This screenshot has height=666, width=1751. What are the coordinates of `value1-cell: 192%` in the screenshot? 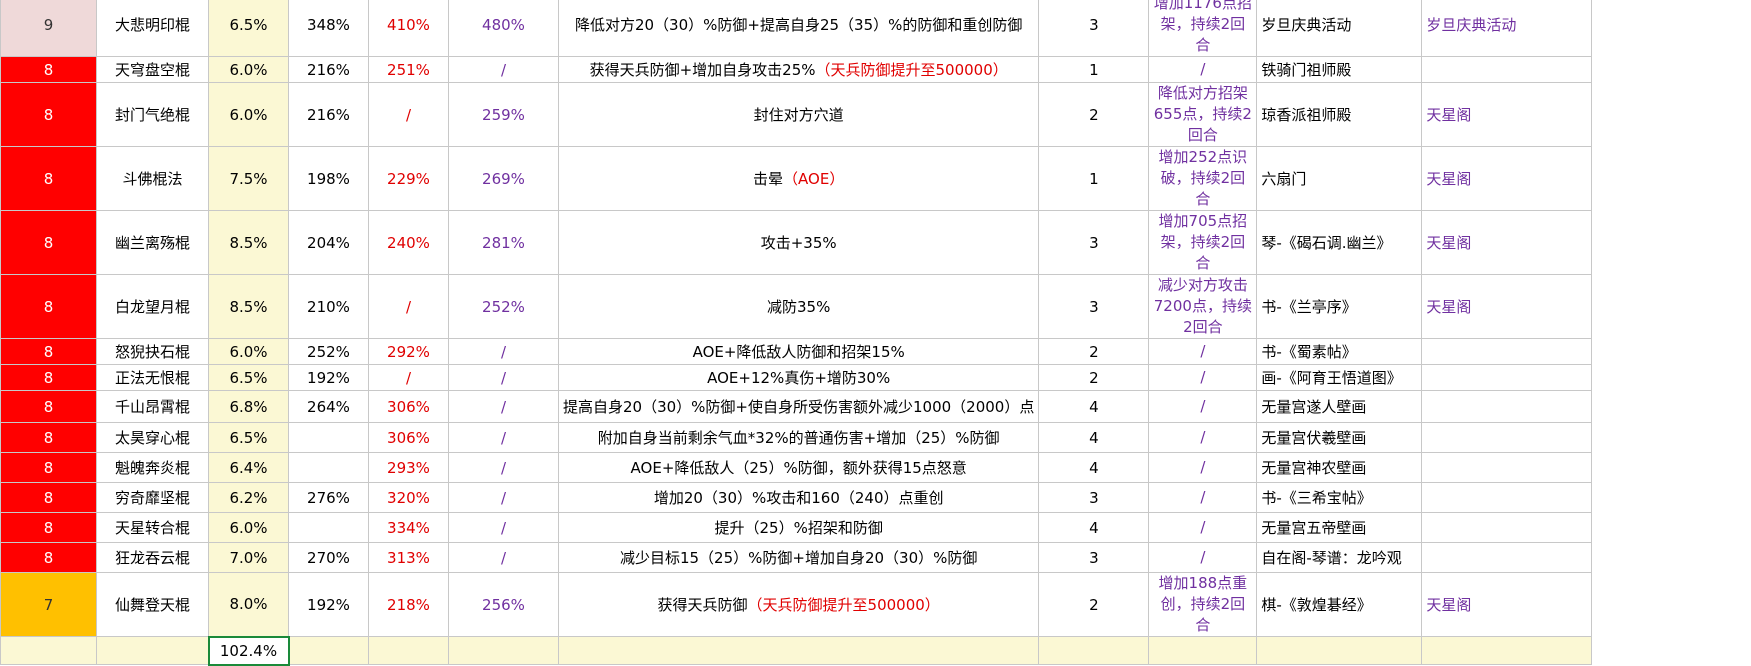 It's located at (328, 604).